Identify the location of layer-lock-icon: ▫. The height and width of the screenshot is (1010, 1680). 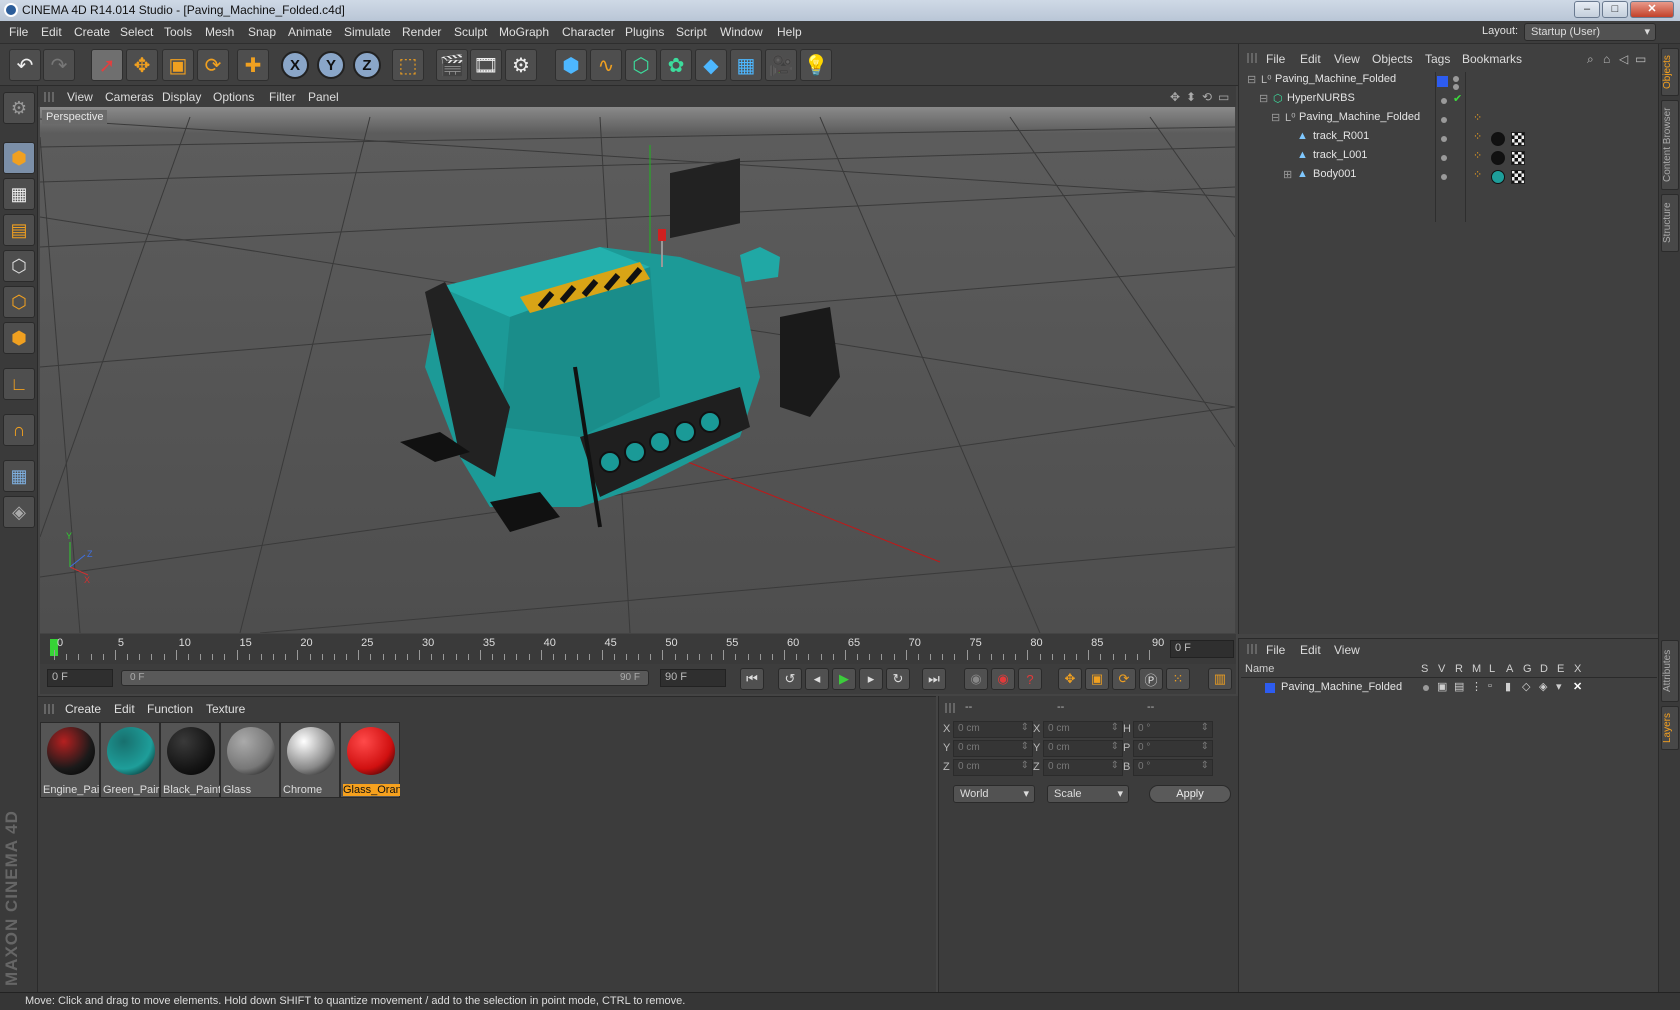
(1490, 686).